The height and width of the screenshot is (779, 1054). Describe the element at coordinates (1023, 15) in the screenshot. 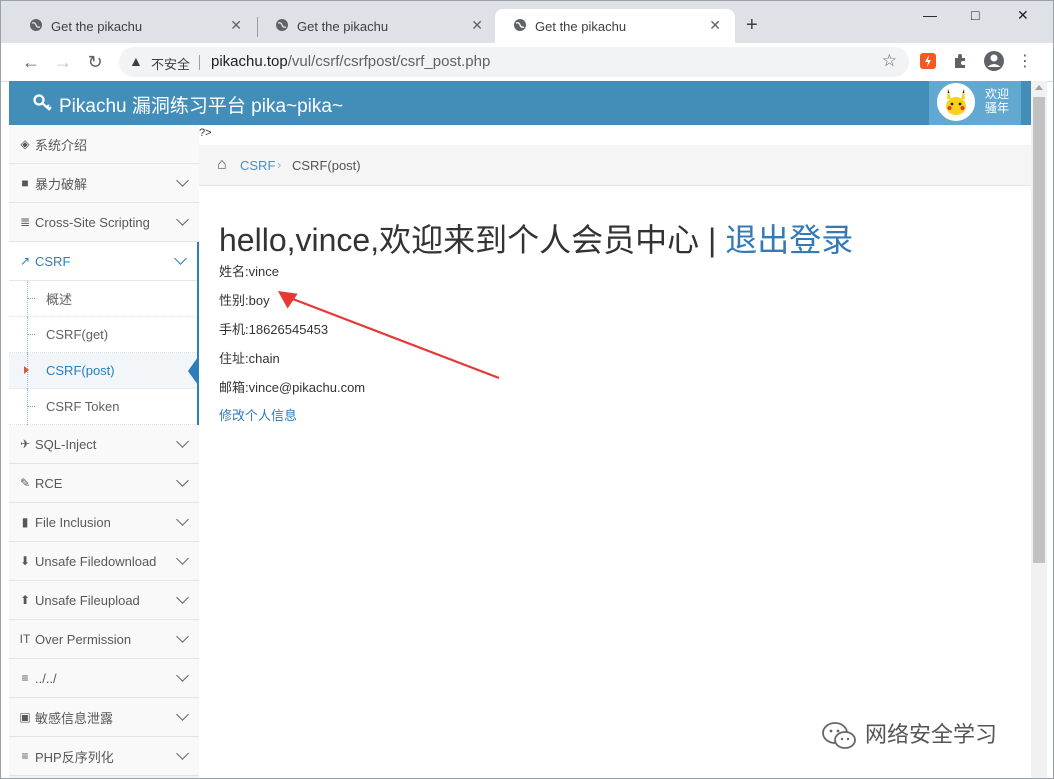

I see `window-close-button: ✕` at that location.